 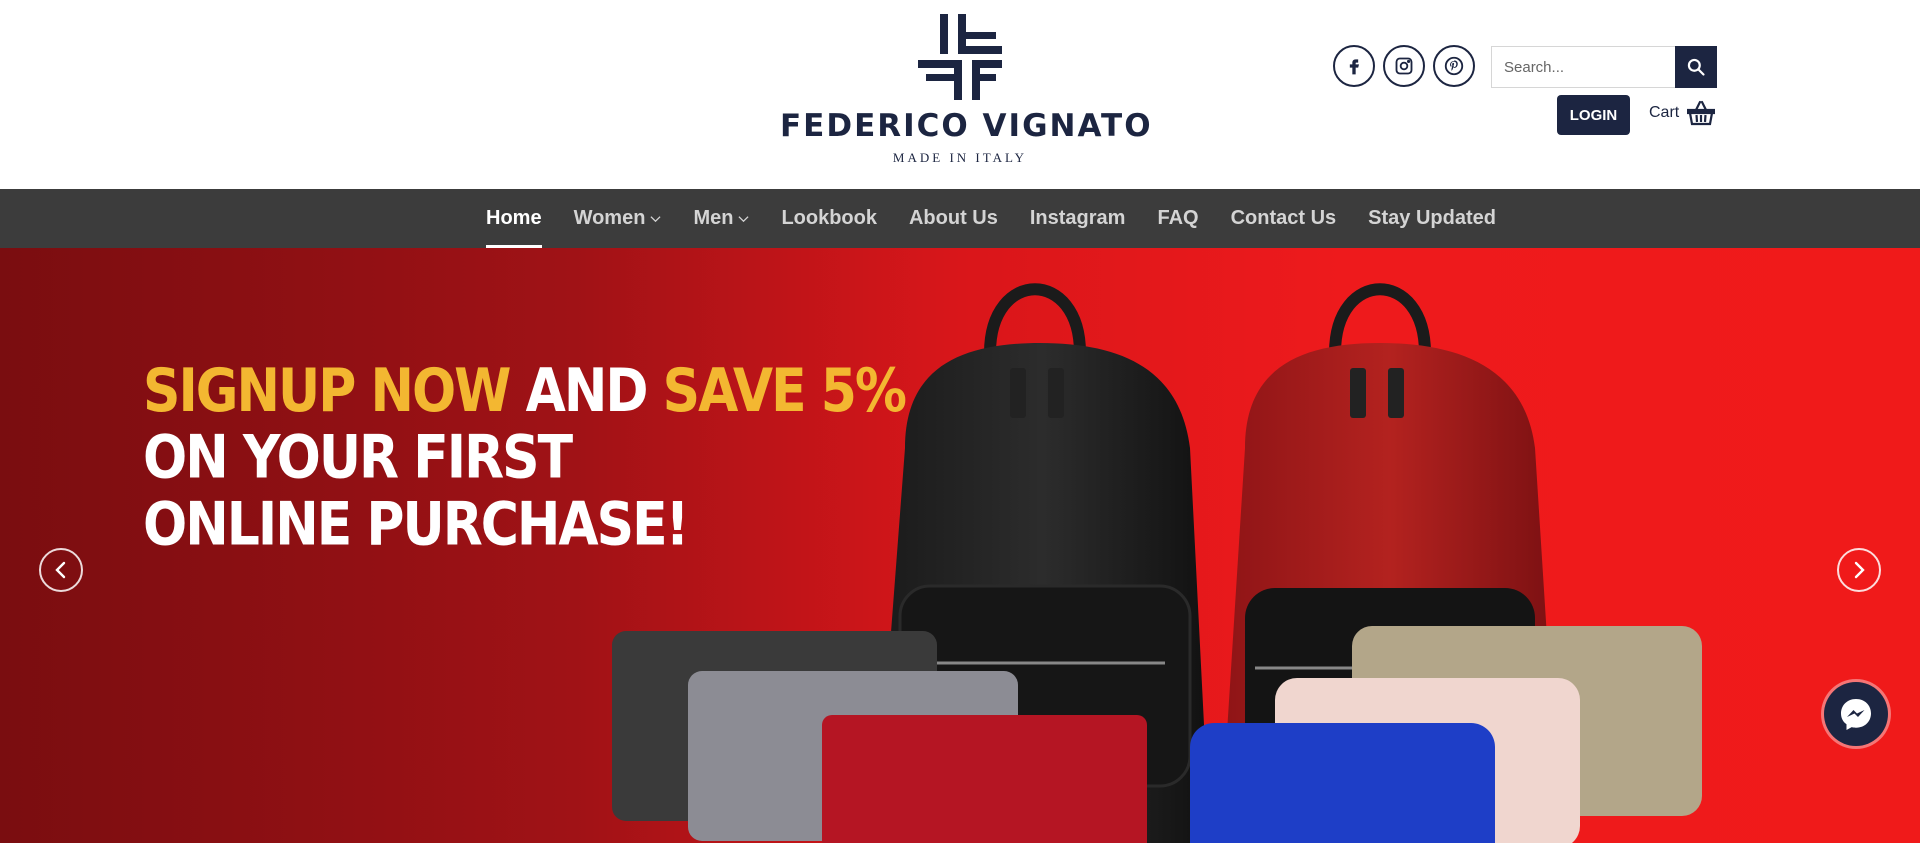 I want to click on logo-mark-icon, so click(x=960, y=57).